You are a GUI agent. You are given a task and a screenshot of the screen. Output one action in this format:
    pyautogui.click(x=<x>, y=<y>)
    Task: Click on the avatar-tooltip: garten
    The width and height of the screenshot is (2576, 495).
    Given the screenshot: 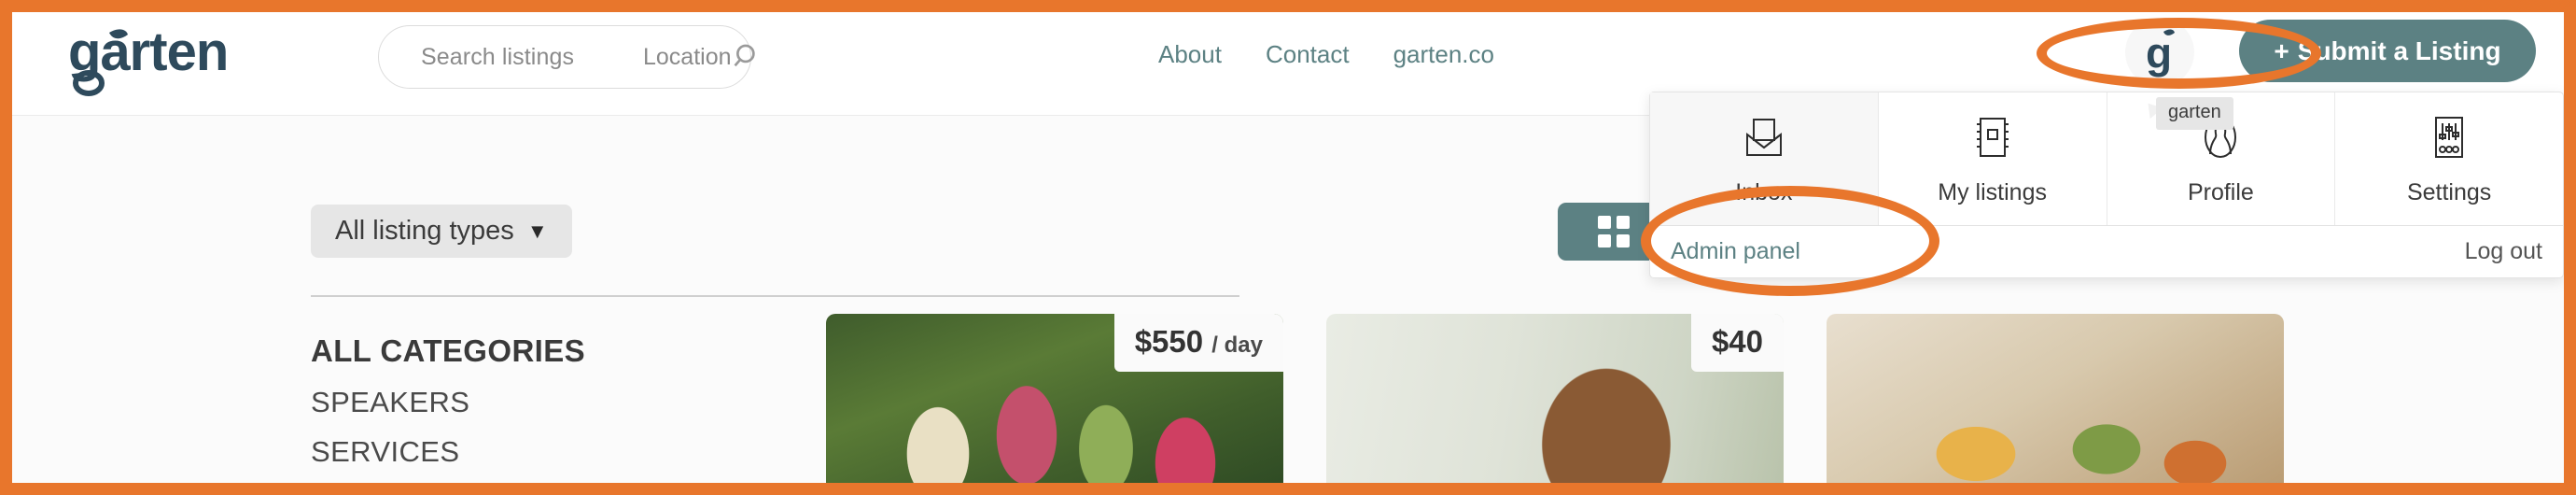 What is the action you would take?
    pyautogui.click(x=2194, y=113)
    